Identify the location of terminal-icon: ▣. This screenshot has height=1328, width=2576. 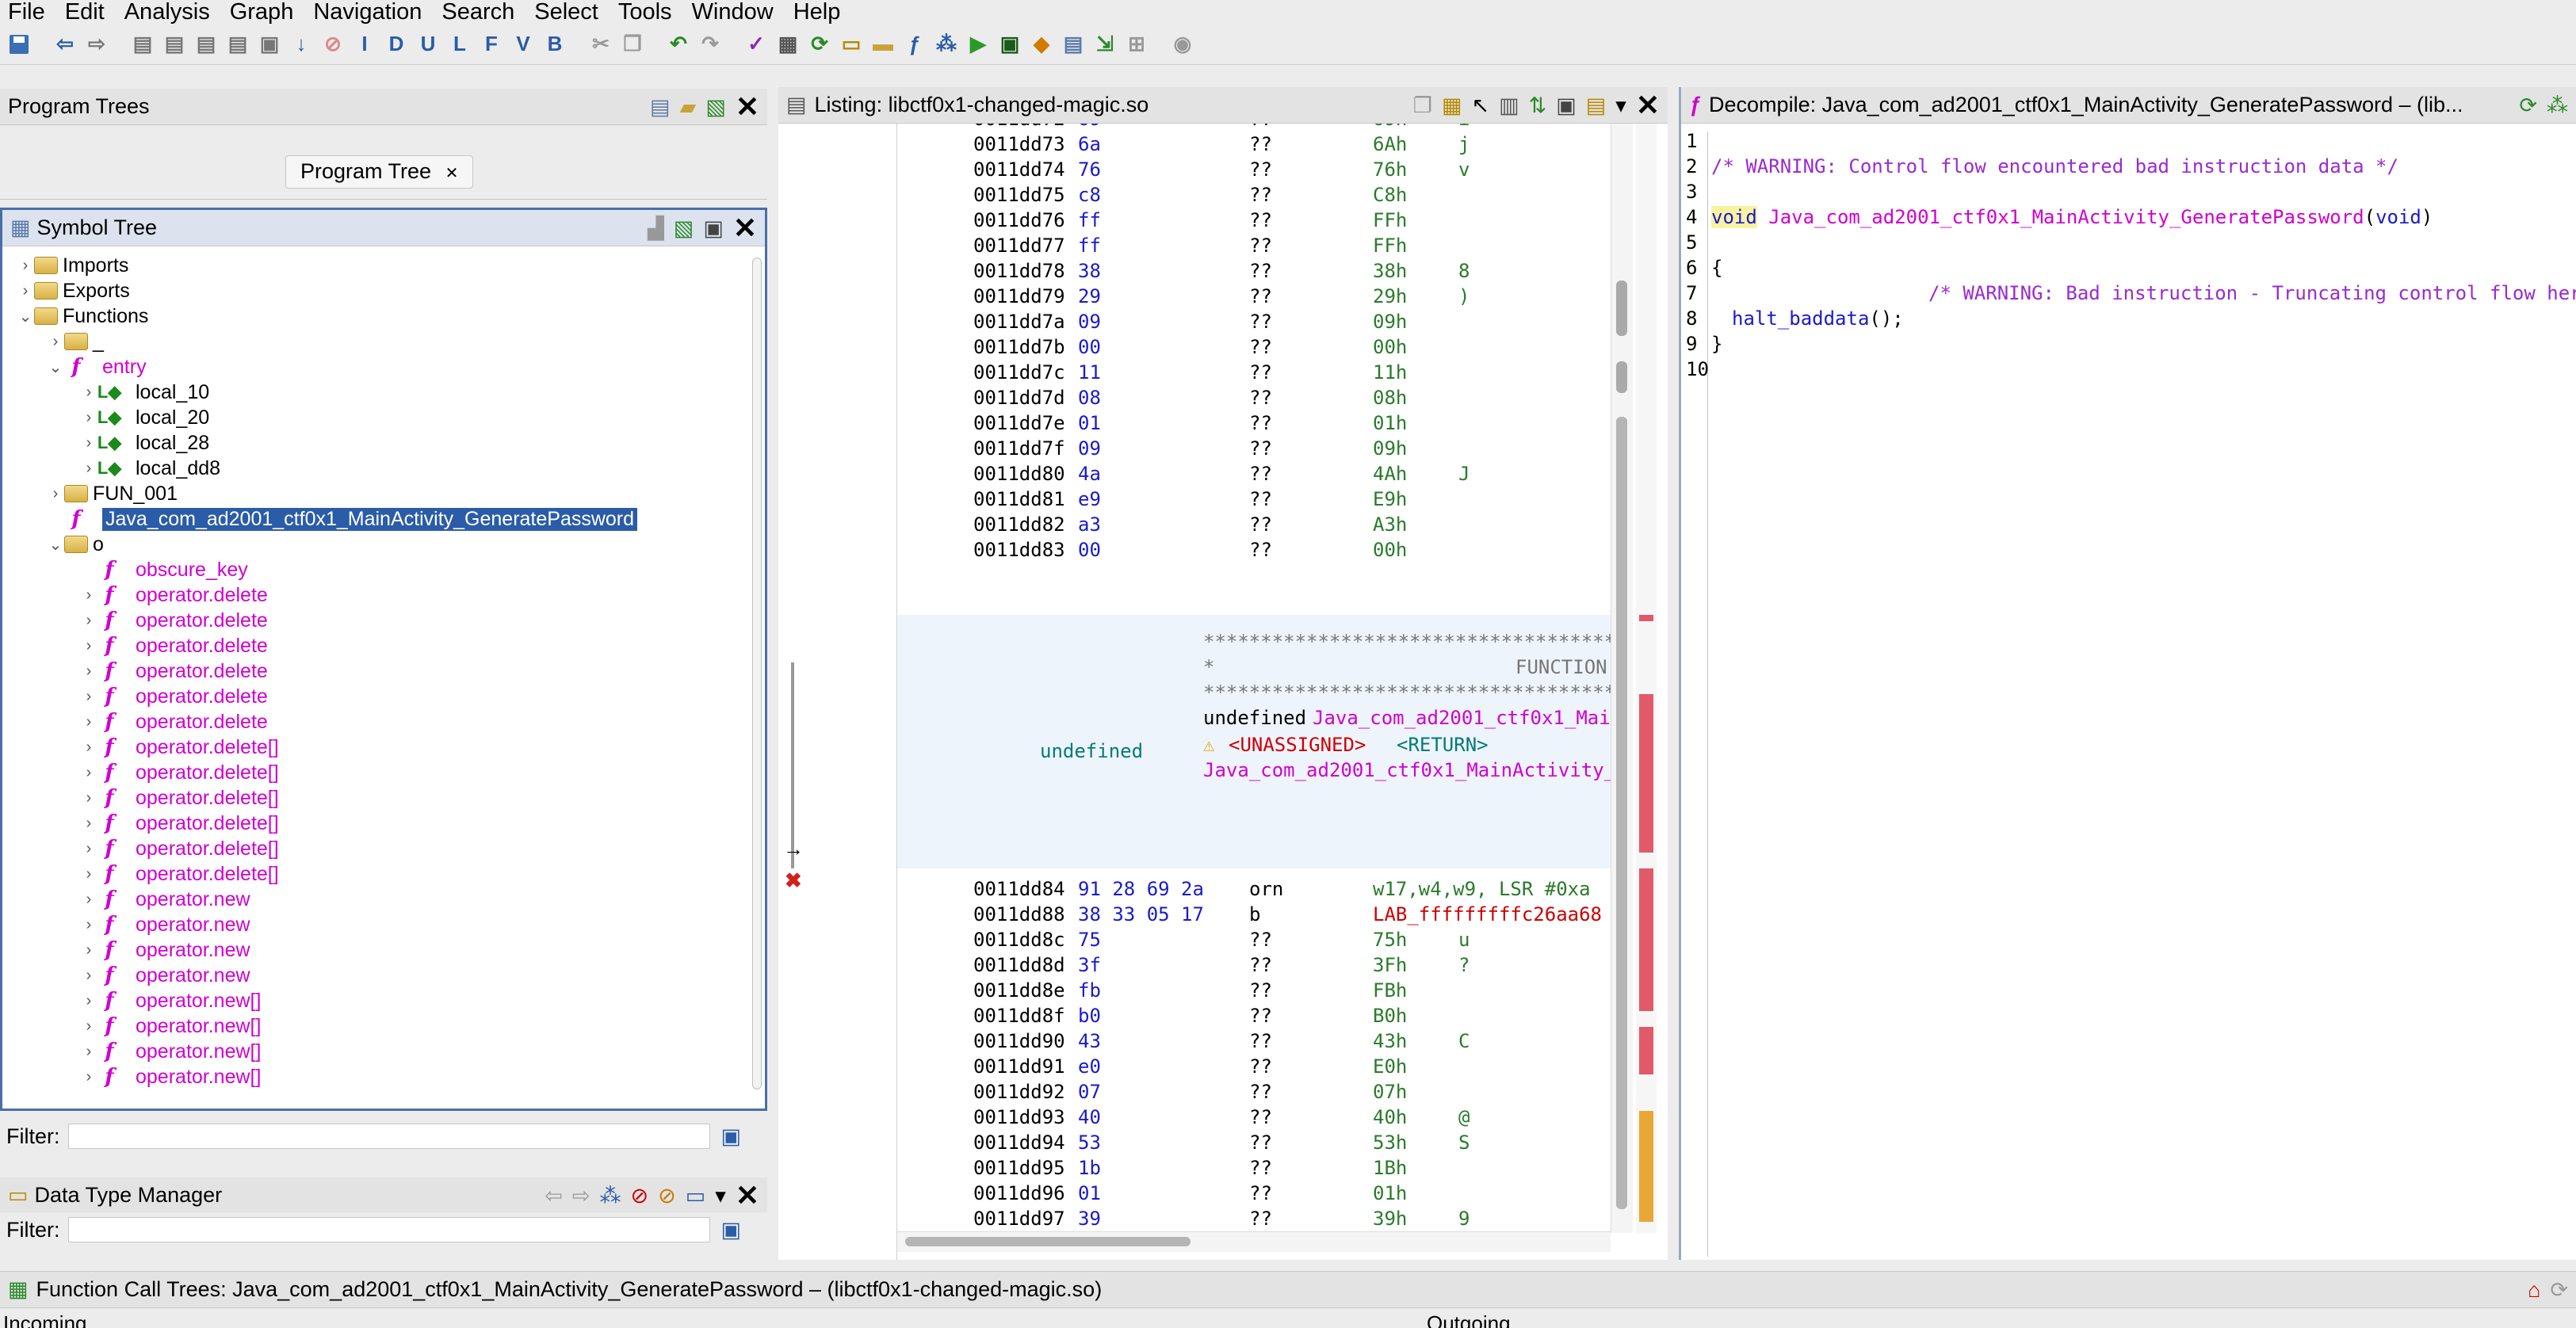
(1010, 44).